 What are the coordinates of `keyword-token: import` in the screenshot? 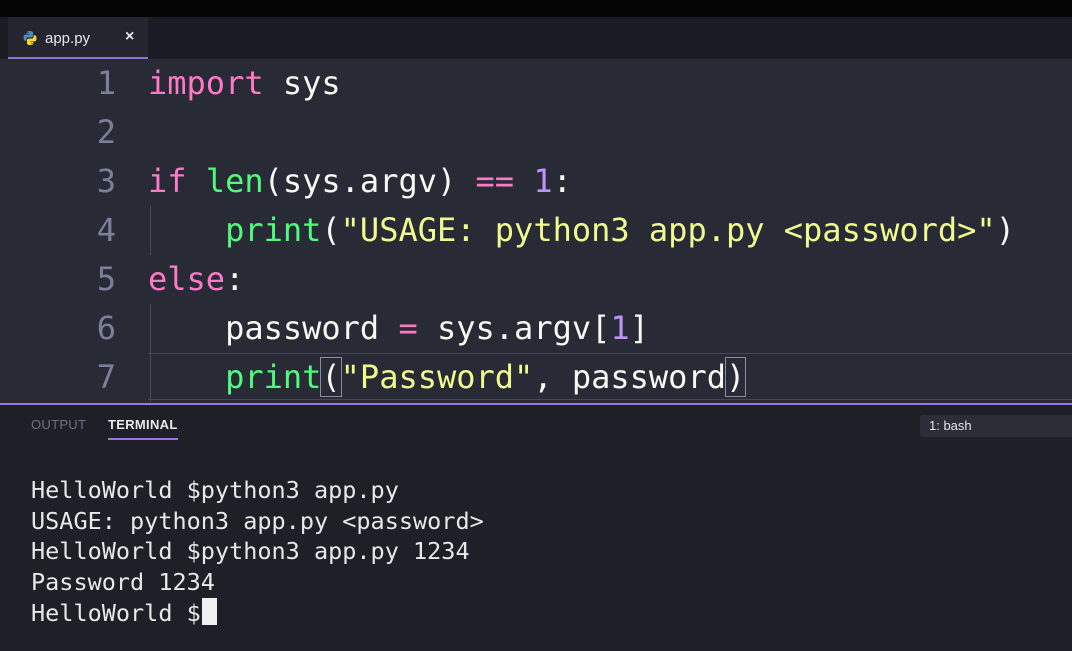 It's located at (206, 83).